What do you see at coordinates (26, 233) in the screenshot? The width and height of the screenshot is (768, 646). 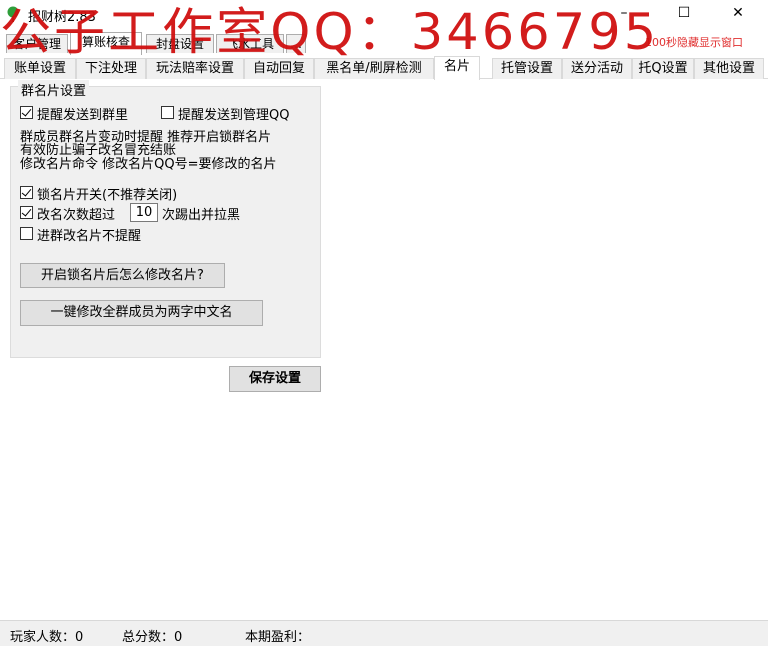 I see `no-remind-checkbox` at bounding box center [26, 233].